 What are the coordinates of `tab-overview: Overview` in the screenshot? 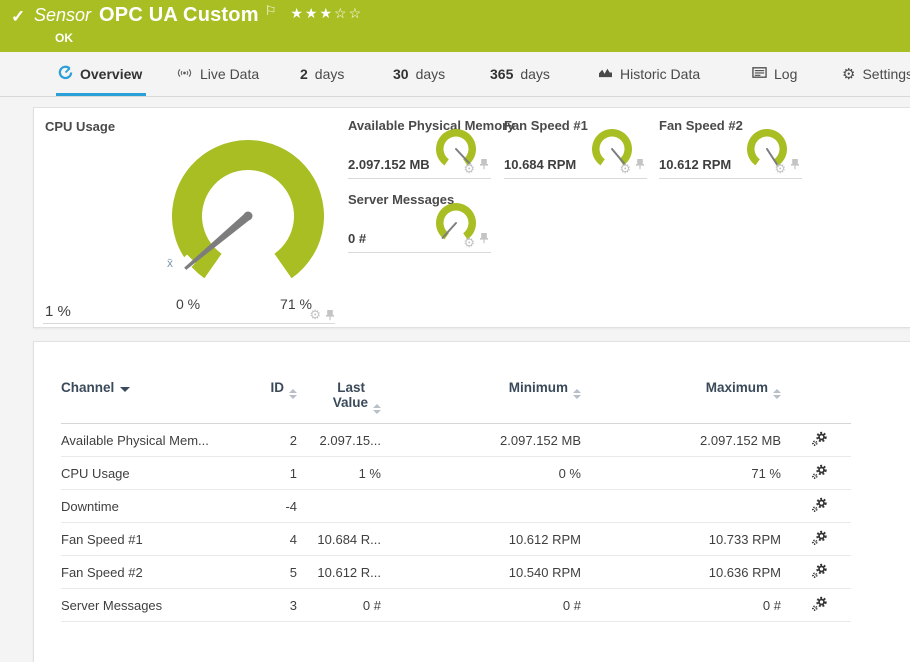 It's located at (101, 74).